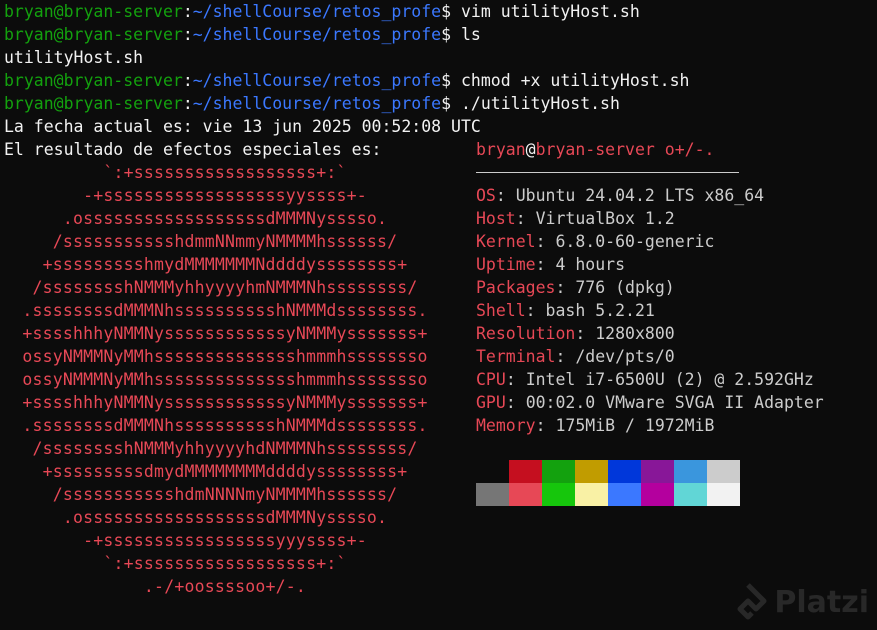  Describe the element at coordinates (506, 425) in the screenshot. I see `sysinfo-key: Memory` at that location.